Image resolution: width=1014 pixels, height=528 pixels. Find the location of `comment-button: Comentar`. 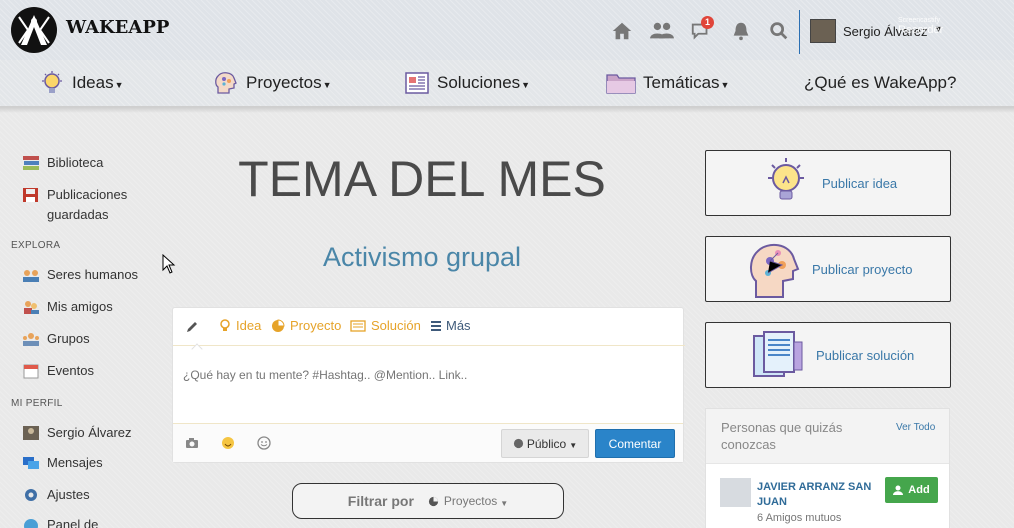

comment-button: Comentar is located at coordinates (635, 443).